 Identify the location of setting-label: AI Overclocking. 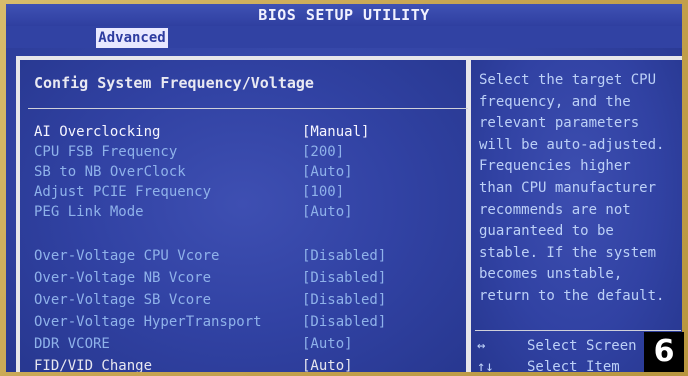
(97, 132).